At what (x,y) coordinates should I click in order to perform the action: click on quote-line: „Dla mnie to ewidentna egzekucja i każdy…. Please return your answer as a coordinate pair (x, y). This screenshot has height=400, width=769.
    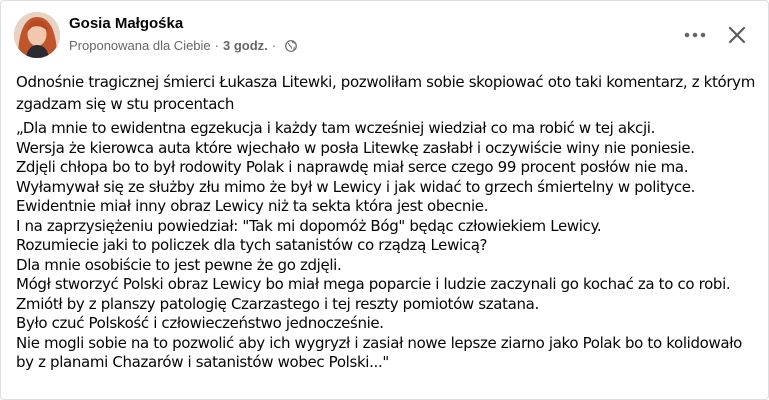
    Looking at the image, I should click on (336, 128).